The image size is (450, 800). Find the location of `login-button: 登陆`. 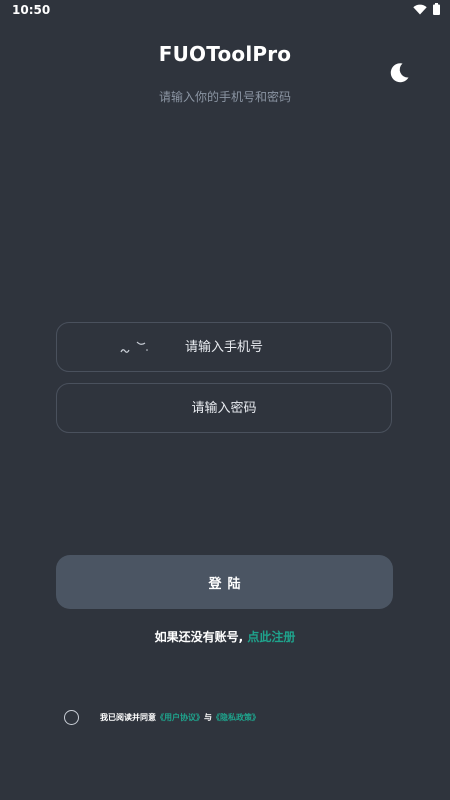

login-button: 登陆 is located at coordinates (224, 582).